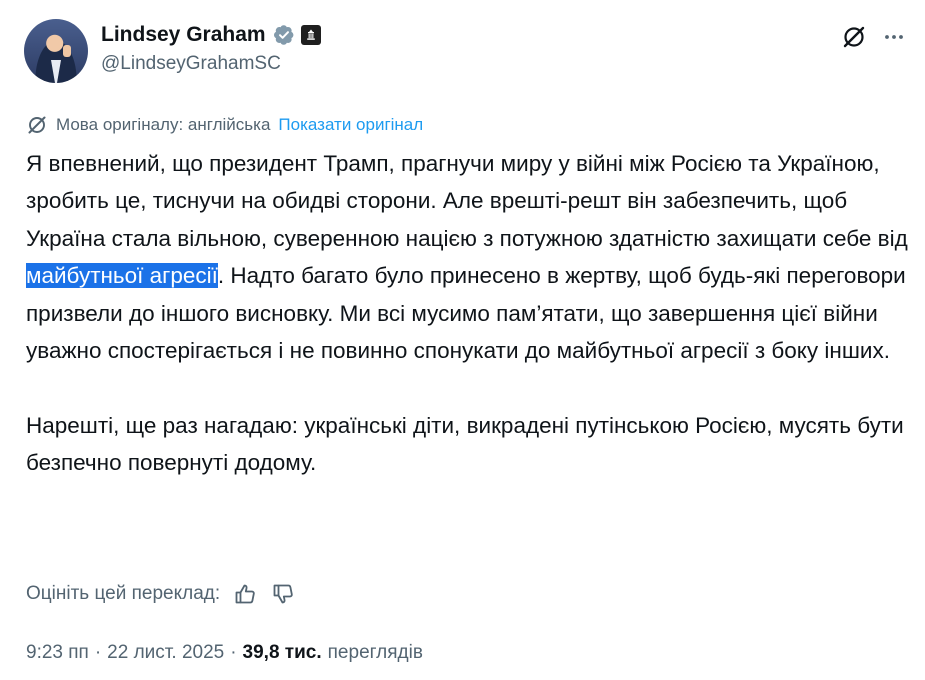 The height and width of the screenshot is (680, 925). What do you see at coordinates (282, 653) in the screenshot?
I see `view-count: 39,8 тис.` at bounding box center [282, 653].